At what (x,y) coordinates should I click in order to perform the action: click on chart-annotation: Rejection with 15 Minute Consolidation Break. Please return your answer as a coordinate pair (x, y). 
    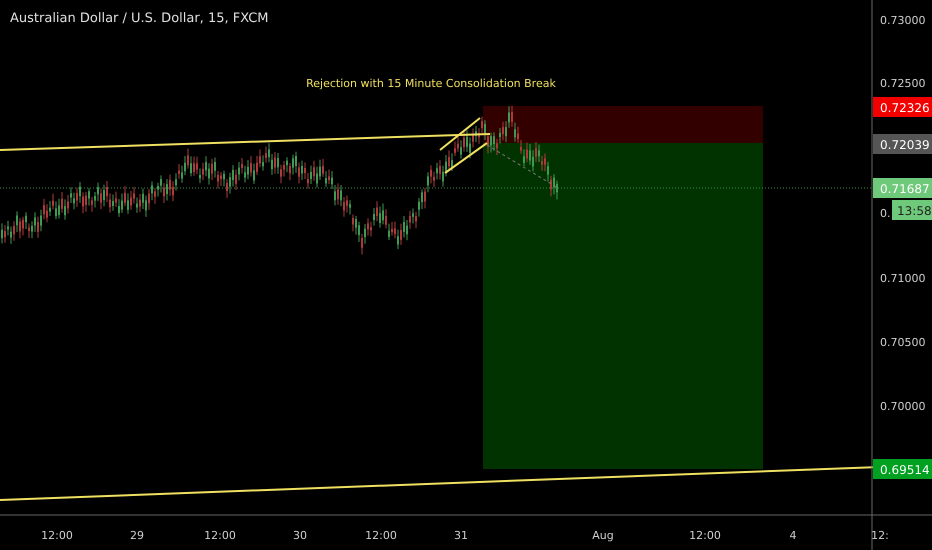
    Looking at the image, I should click on (431, 83).